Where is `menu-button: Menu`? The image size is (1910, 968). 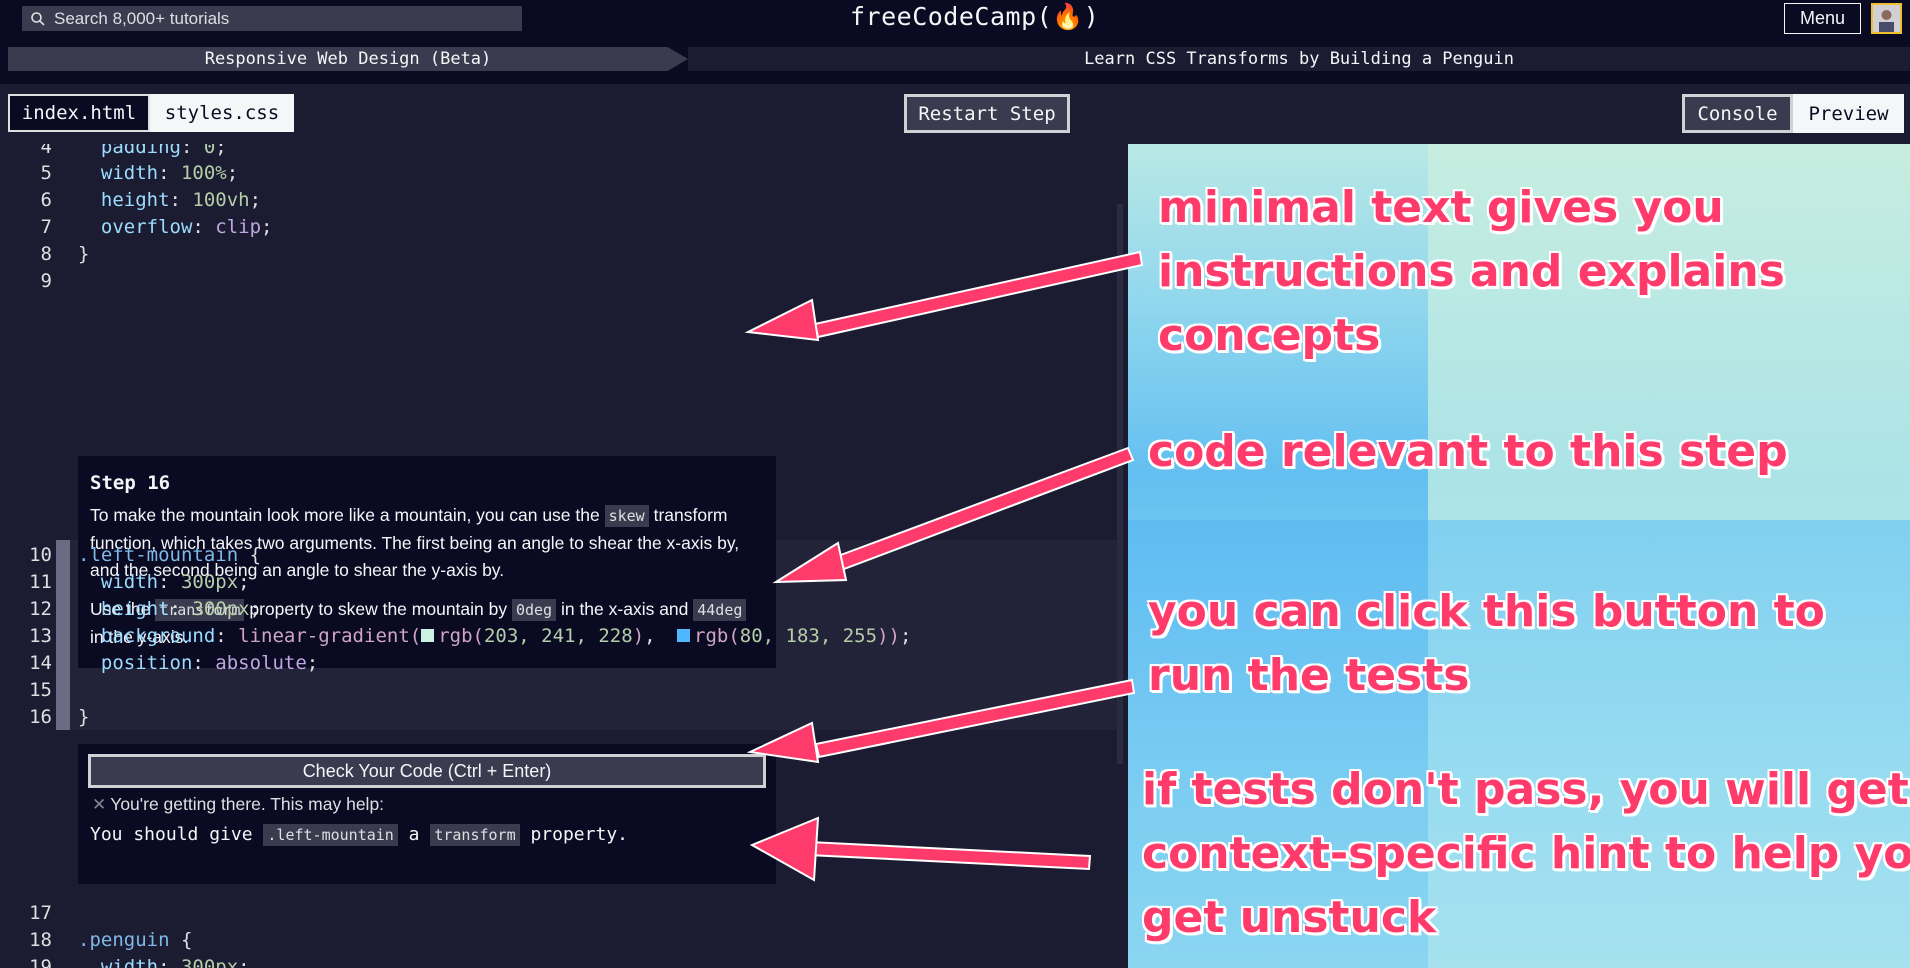 menu-button: Menu is located at coordinates (1822, 18).